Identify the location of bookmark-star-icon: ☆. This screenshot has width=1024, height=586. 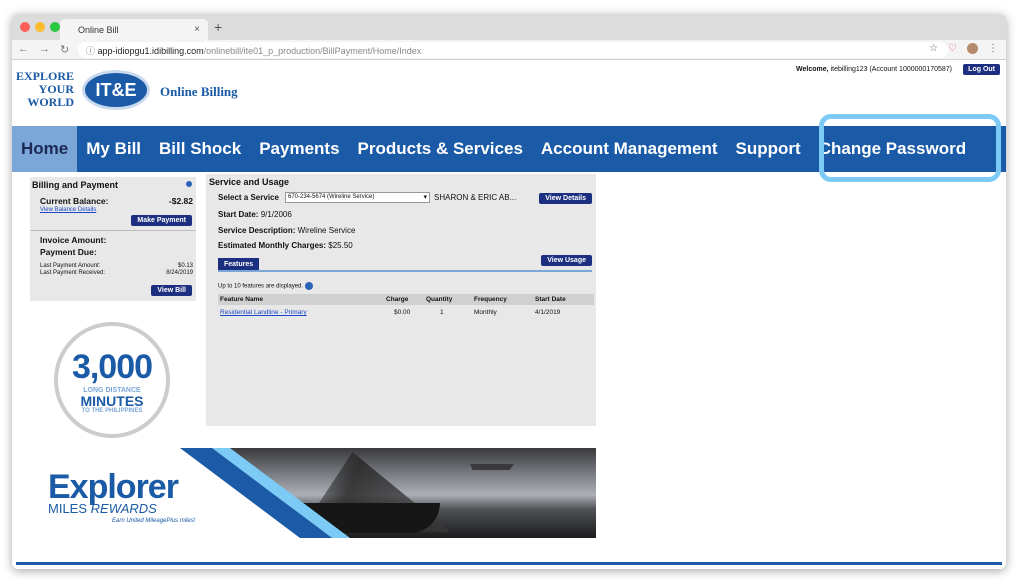
(933, 48).